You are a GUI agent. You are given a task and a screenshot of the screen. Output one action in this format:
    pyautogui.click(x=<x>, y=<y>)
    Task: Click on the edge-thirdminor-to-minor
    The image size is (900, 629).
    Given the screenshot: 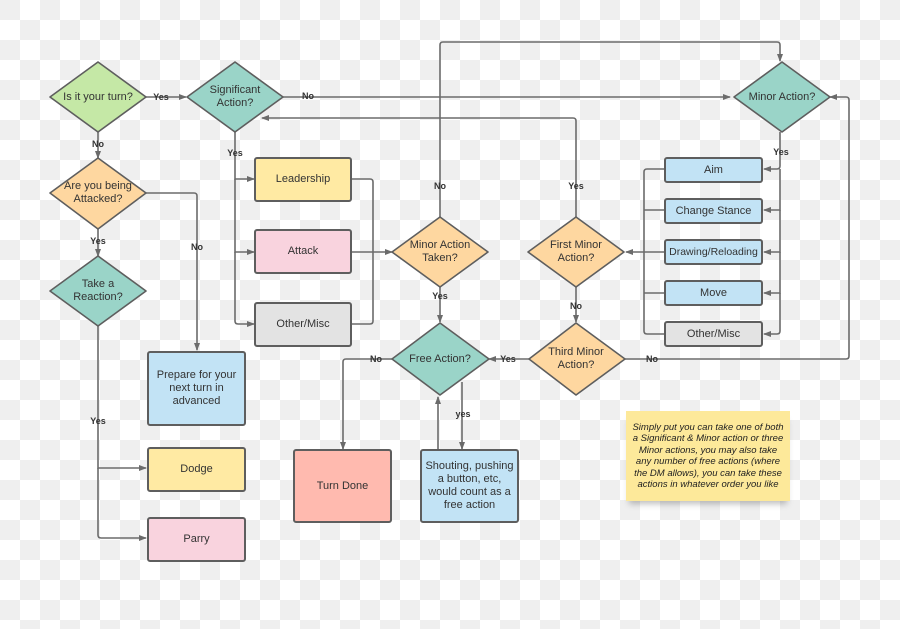 What is the action you would take?
    pyautogui.click(x=737, y=227)
    